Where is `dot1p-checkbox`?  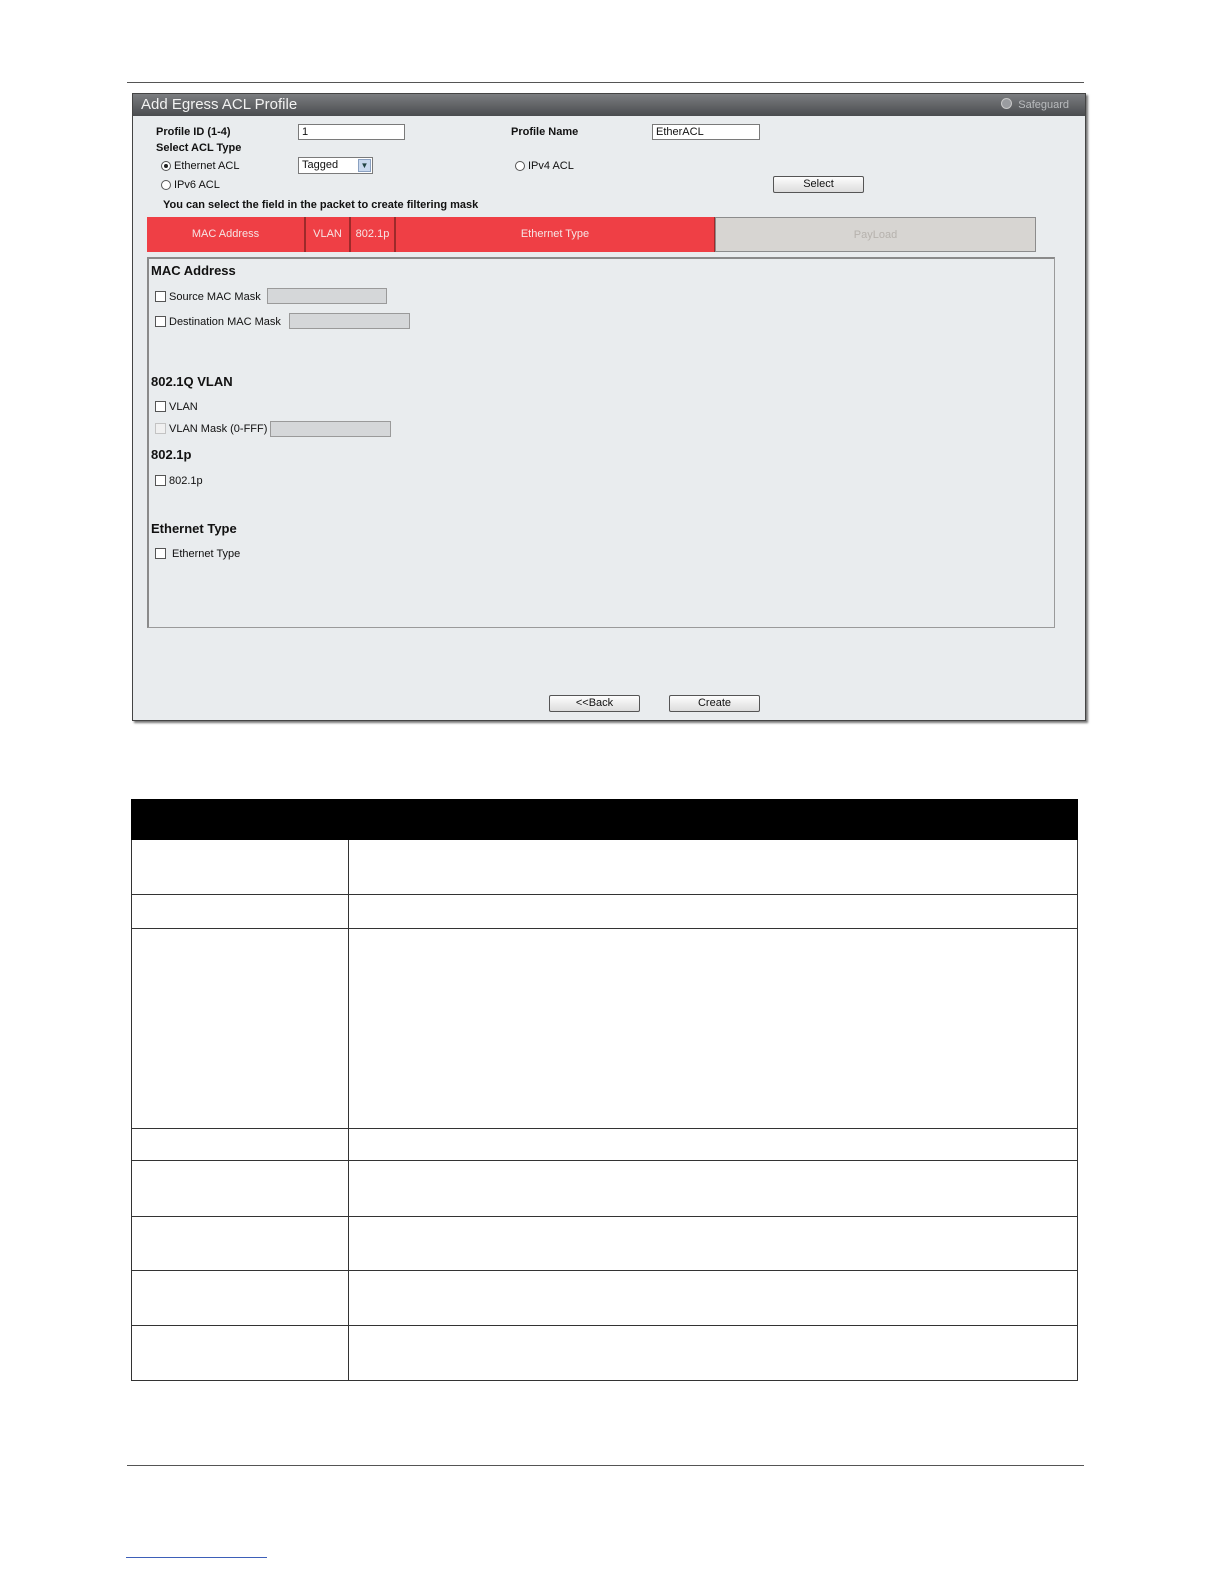
dot1p-checkbox is located at coordinates (160, 480).